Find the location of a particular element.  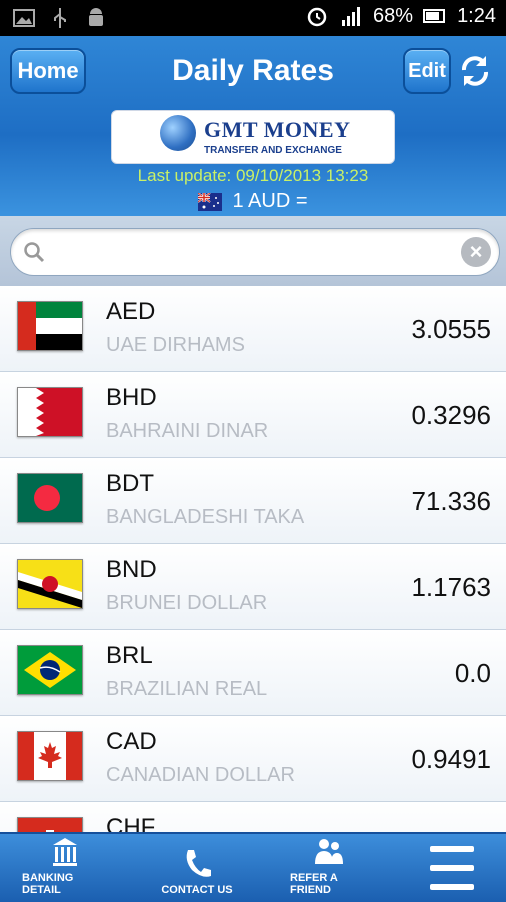

brunei-flag-icon is located at coordinates (50, 584).